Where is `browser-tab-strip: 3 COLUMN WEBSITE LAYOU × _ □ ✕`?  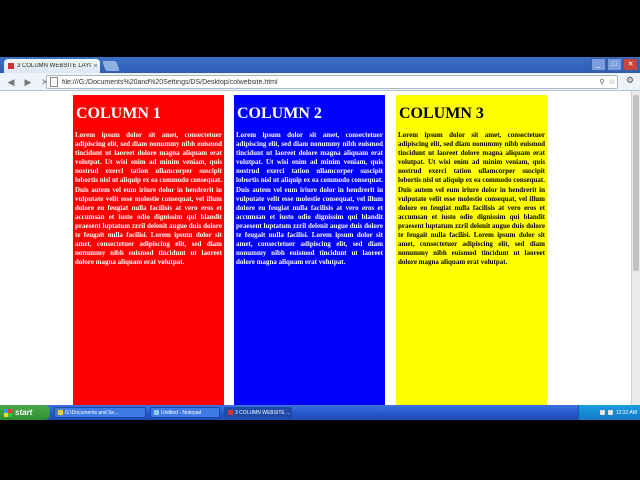
browser-tab-strip: 3 COLUMN WEBSITE LAYOU × _ □ ✕ is located at coordinates (320, 65).